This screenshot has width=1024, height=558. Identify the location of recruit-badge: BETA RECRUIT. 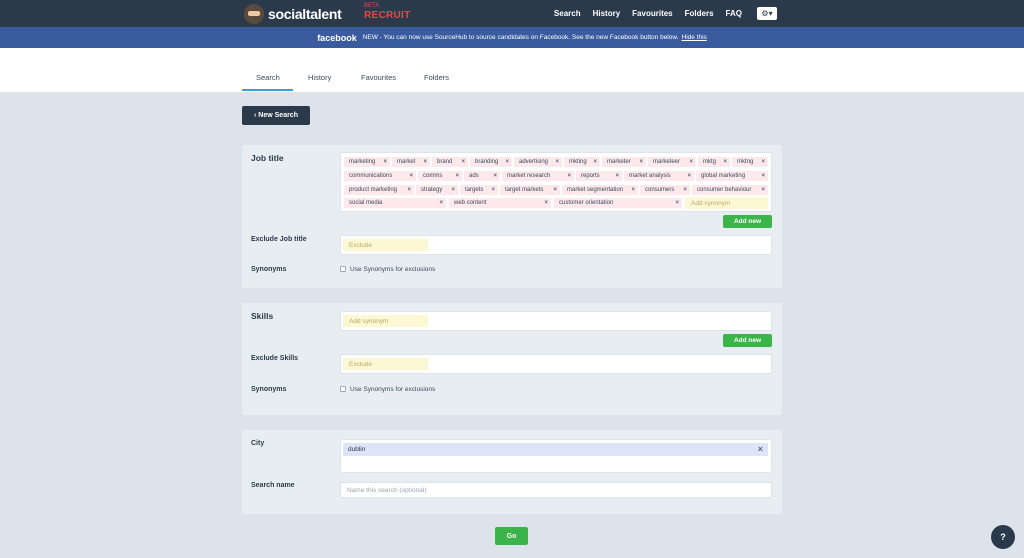
(394, 13).